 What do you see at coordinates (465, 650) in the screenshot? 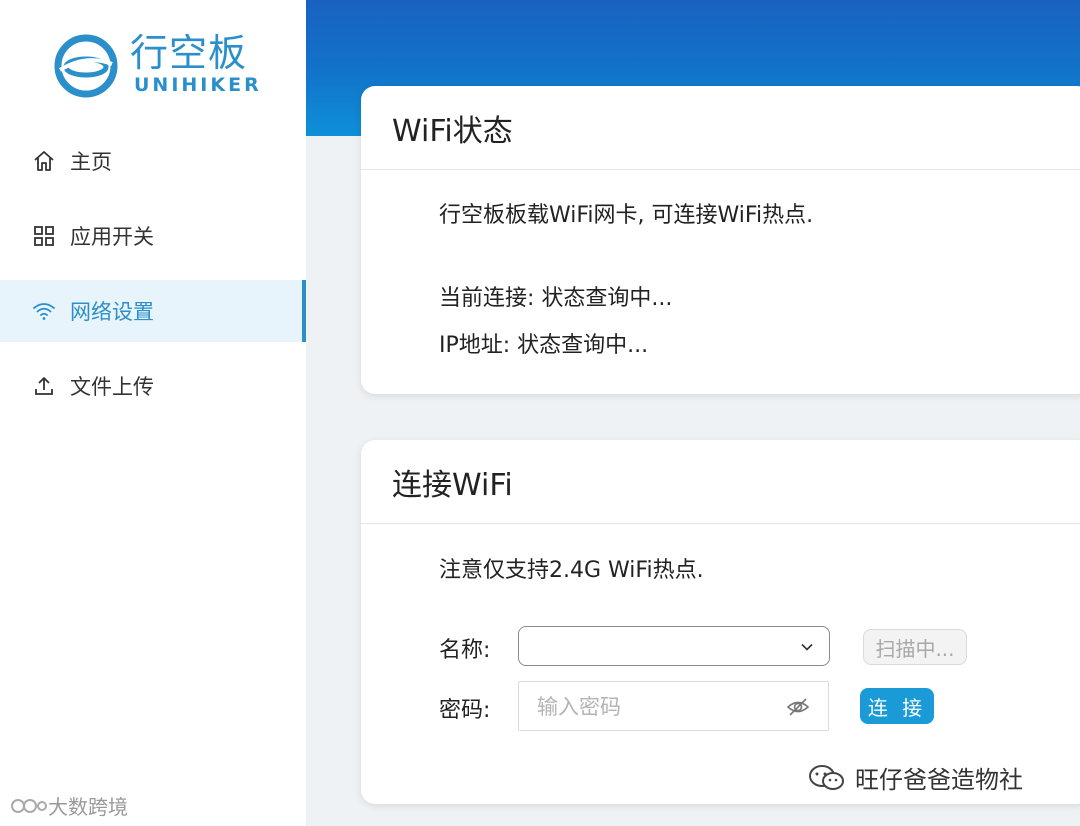
I see `name-label: 名称:` at bounding box center [465, 650].